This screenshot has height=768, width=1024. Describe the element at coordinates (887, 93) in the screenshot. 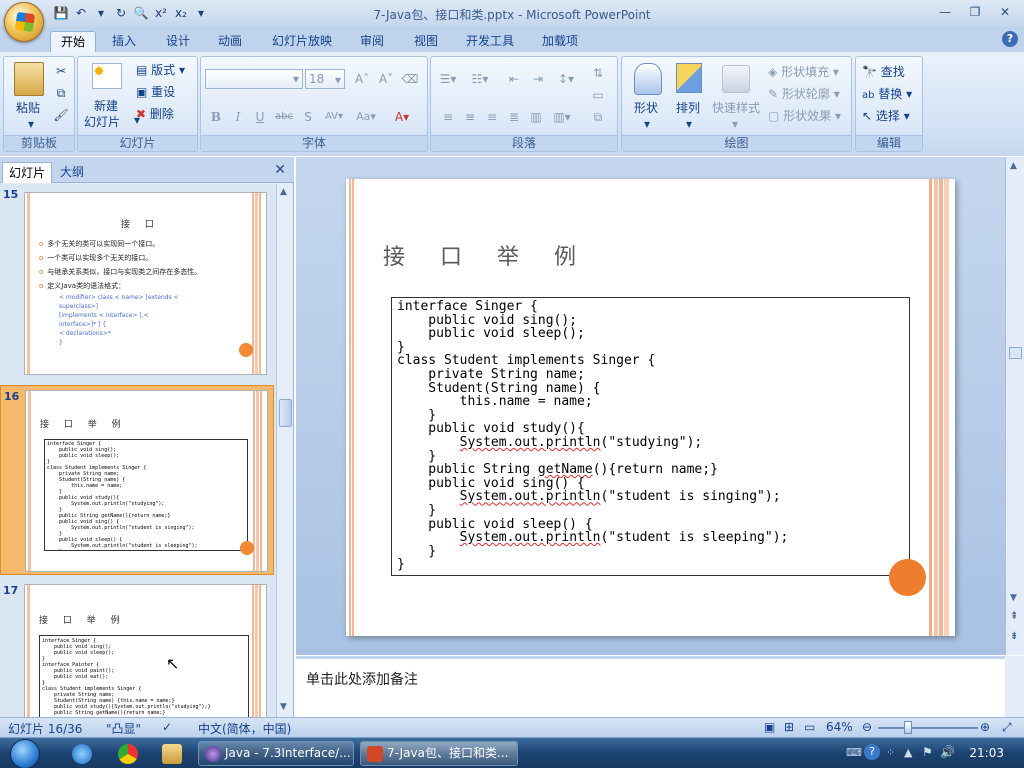

I see `replace-button: ab 替换 ▾` at that location.